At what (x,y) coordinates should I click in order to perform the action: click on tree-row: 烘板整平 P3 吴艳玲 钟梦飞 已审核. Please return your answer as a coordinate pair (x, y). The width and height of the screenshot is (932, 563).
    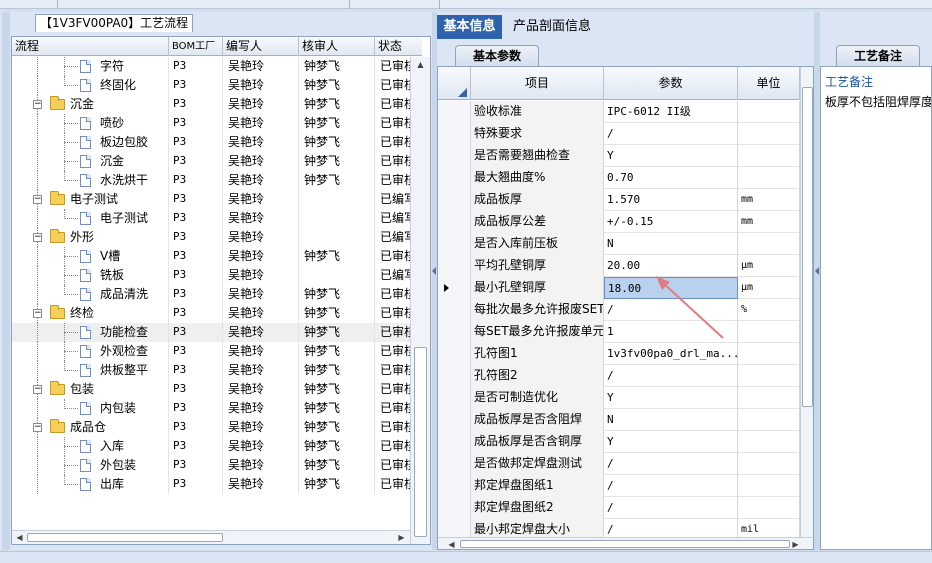
    Looking at the image, I should click on (217, 370).